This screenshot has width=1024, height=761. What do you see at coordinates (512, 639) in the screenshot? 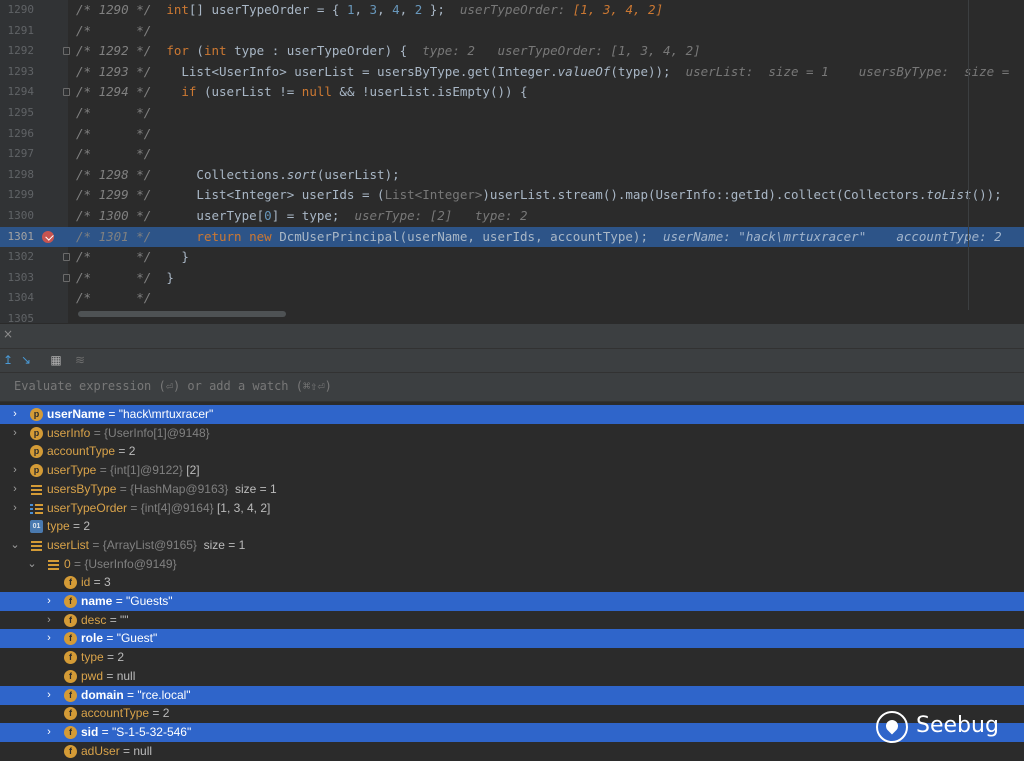
I see `variable-row: › f role = "Guest"` at bounding box center [512, 639].